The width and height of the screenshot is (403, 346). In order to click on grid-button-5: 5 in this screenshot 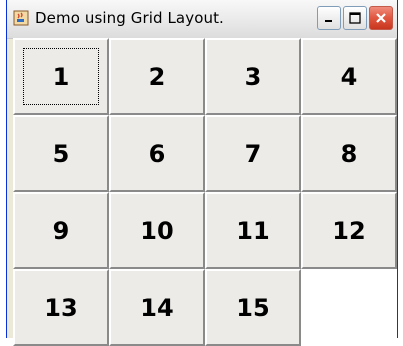, I will do `click(61, 153)`.